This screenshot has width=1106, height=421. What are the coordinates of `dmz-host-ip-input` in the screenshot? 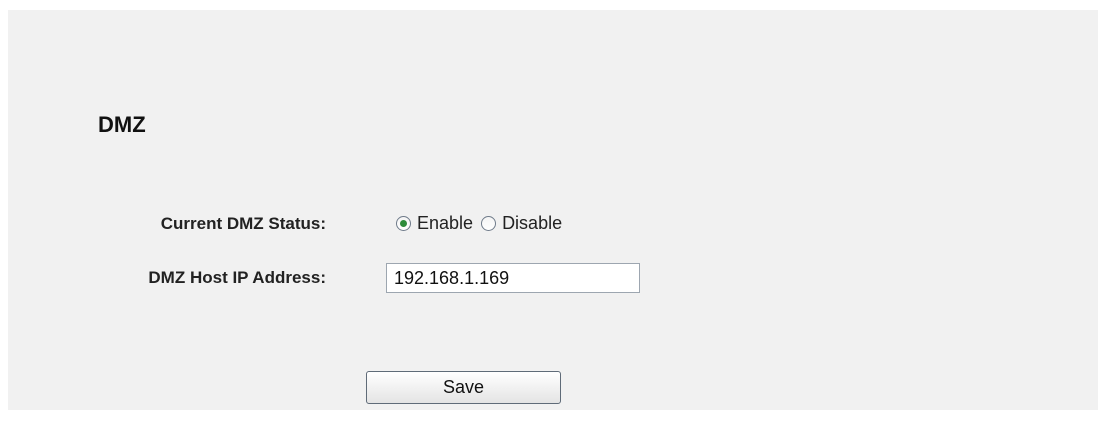 It's located at (513, 278).